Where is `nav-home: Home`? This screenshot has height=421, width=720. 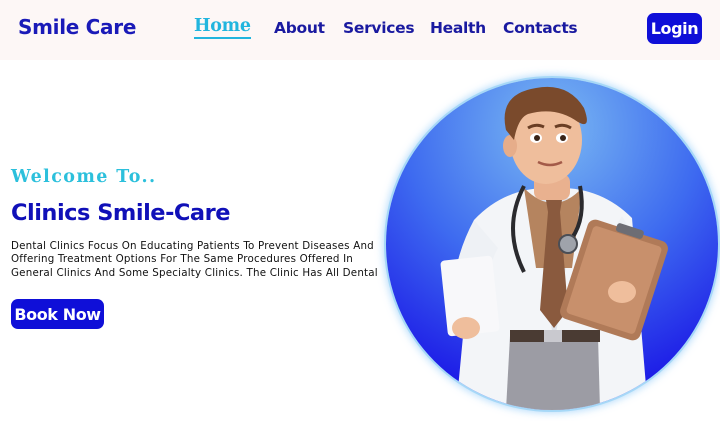
nav-home: Home is located at coordinates (222, 27).